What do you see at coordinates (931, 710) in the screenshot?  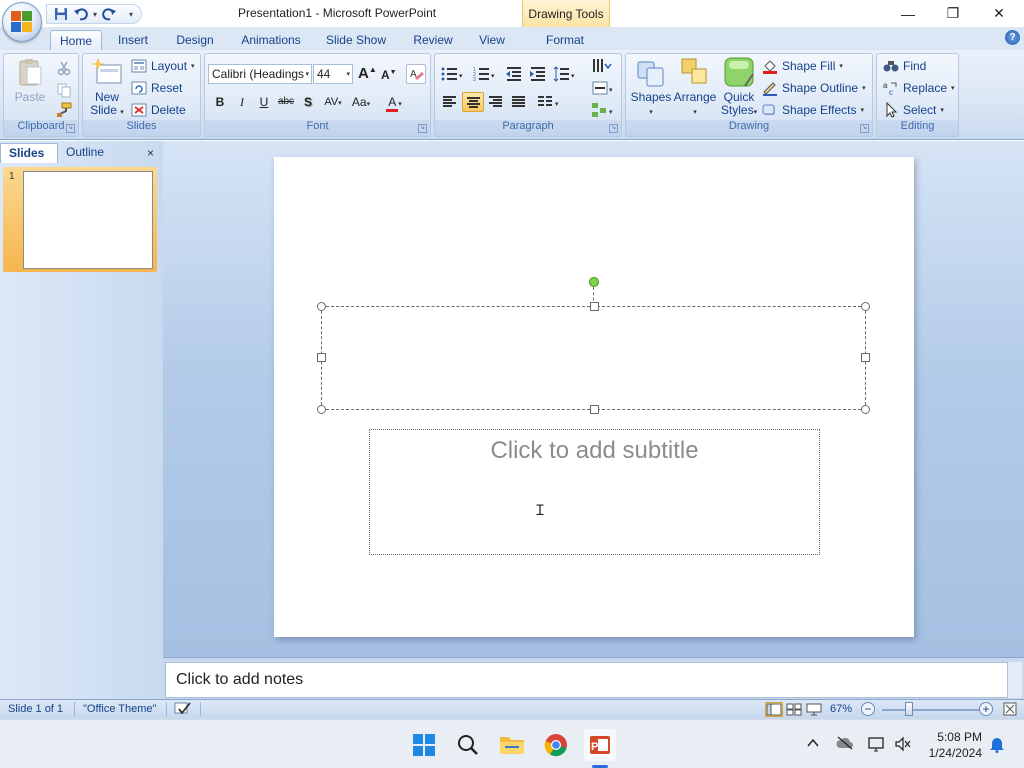 I see `zoom-slider-track` at bounding box center [931, 710].